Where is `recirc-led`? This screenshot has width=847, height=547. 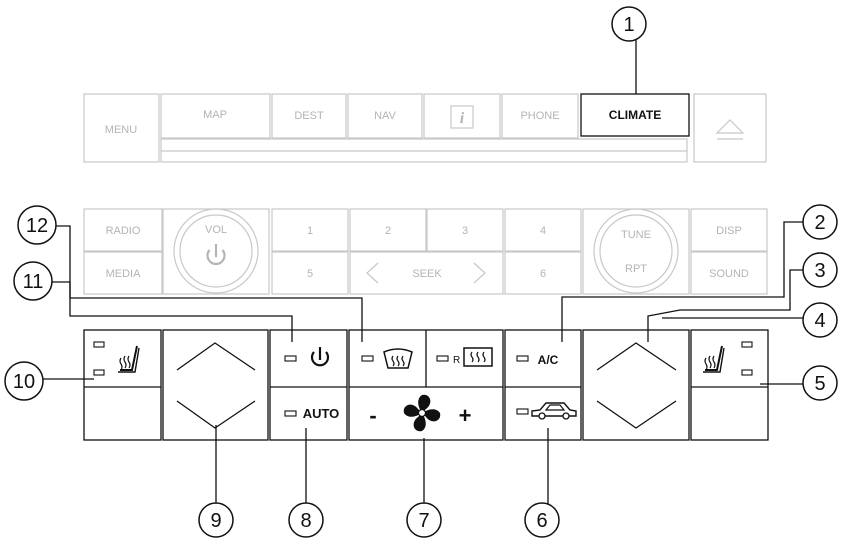 recirc-led is located at coordinates (522, 411).